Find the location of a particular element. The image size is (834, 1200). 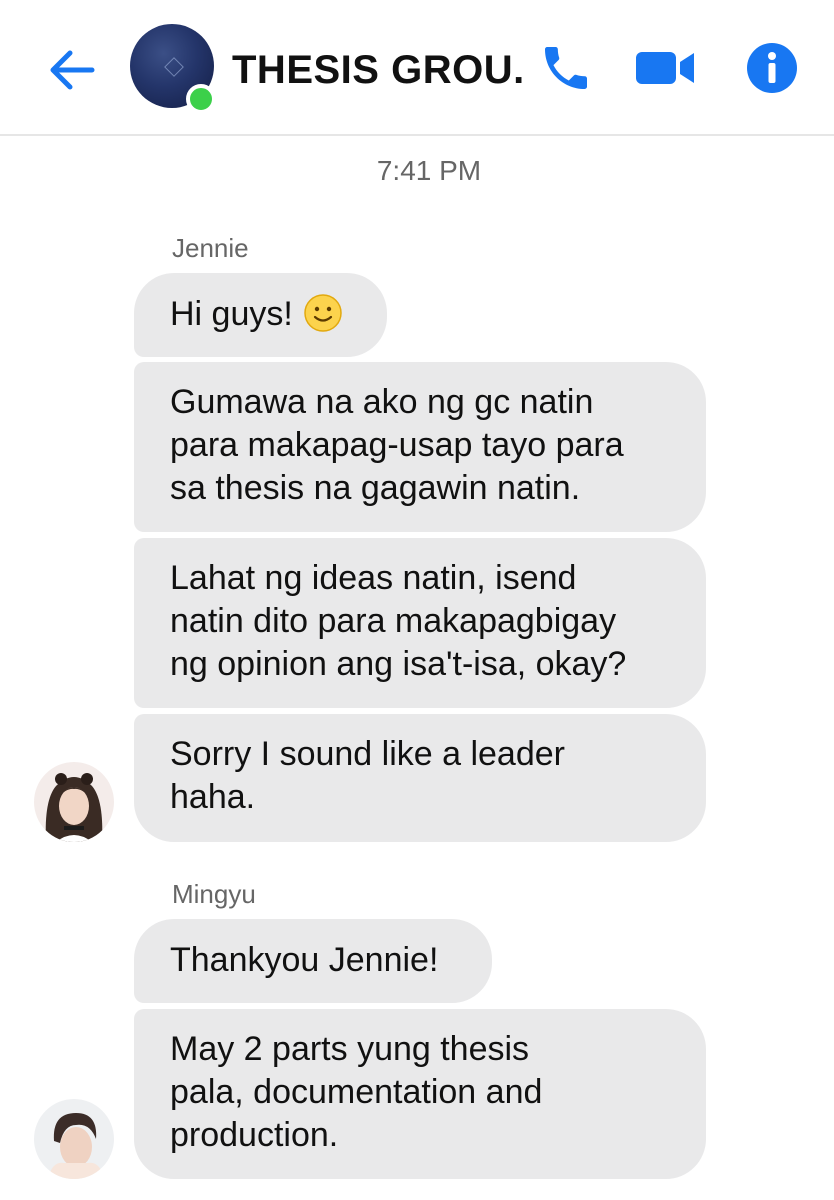

sender-name: Jennie is located at coordinates (210, 248).